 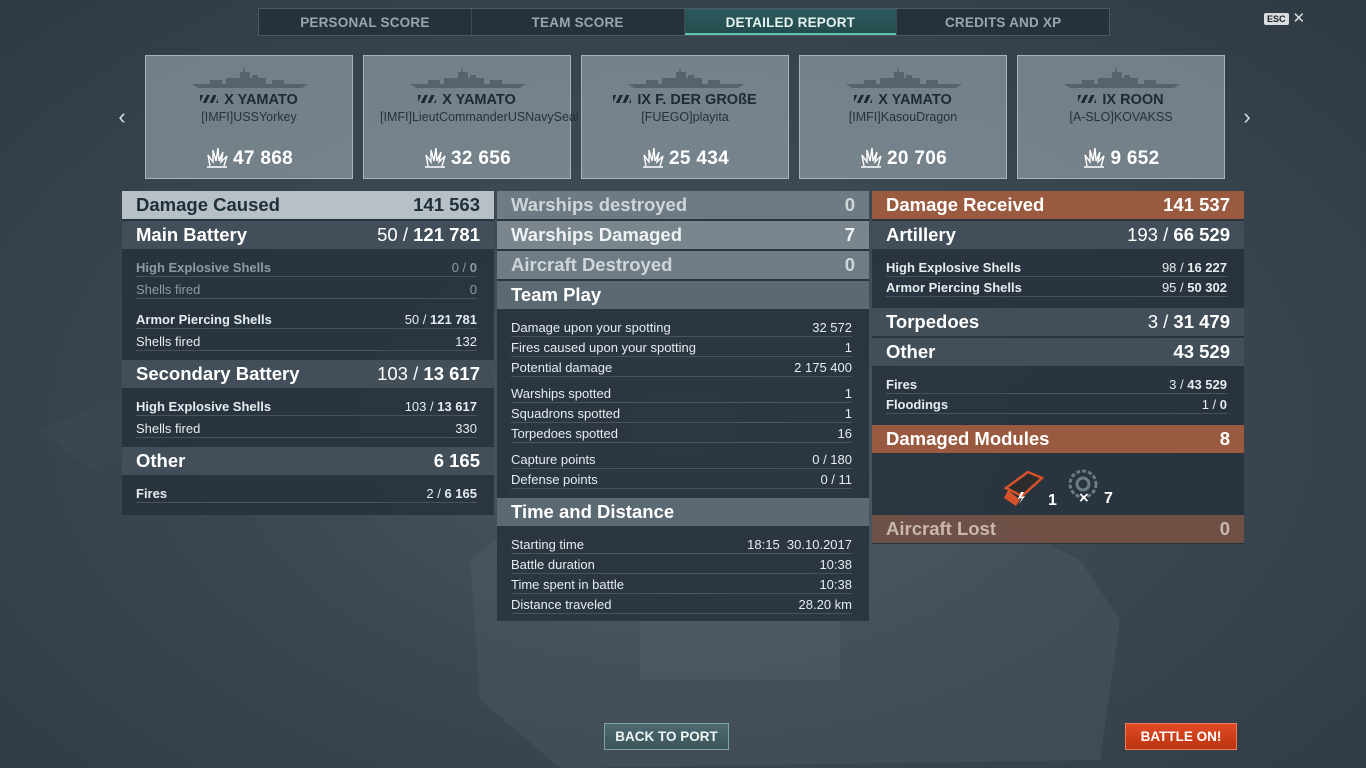 I want to click on secondary-he-fired-row: Shells fired 330, so click(x=306, y=428).